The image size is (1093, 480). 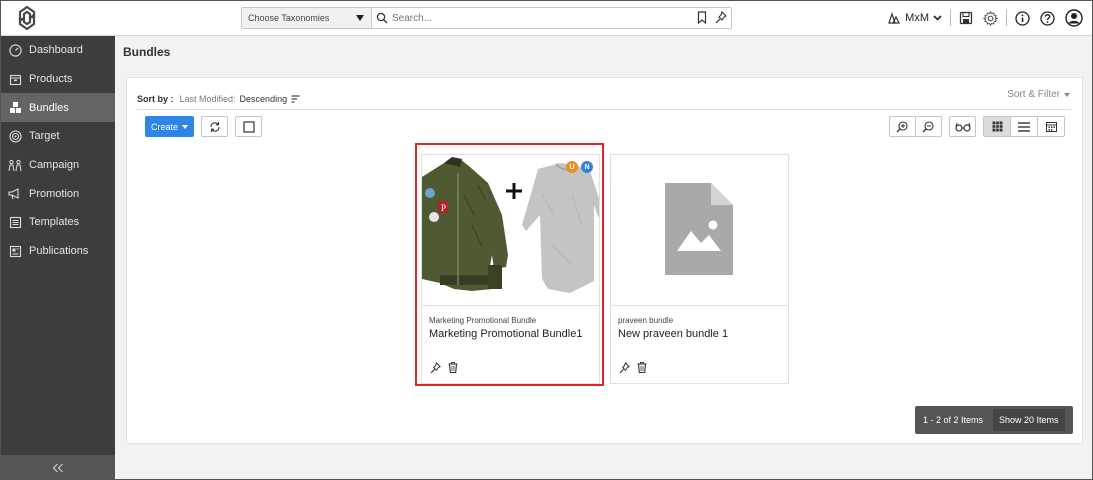 I want to click on zoom-out-button, so click(x=928, y=126).